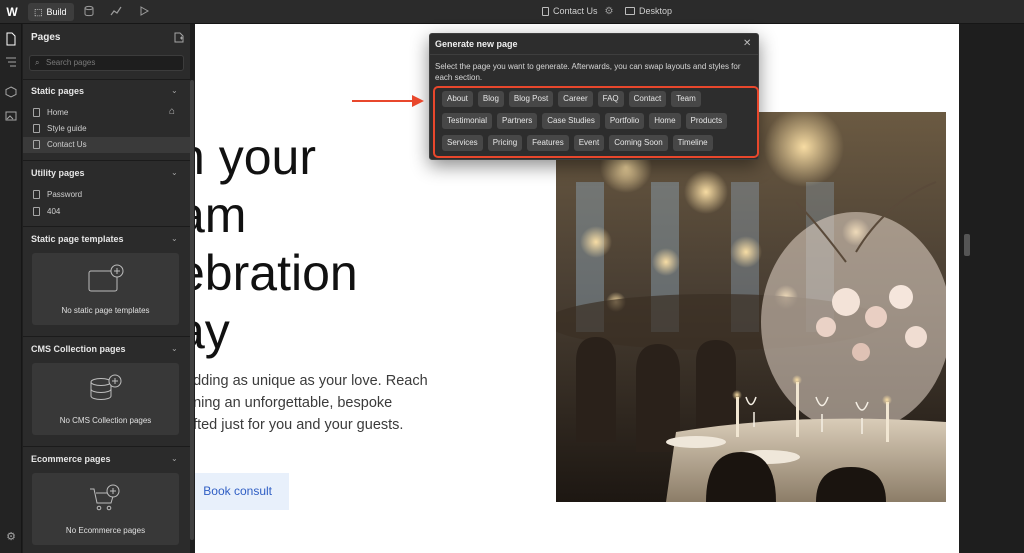 The height and width of the screenshot is (553, 1024). Describe the element at coordinates (56, 12) in the screenshot. I see `build-label: Build` at that location.